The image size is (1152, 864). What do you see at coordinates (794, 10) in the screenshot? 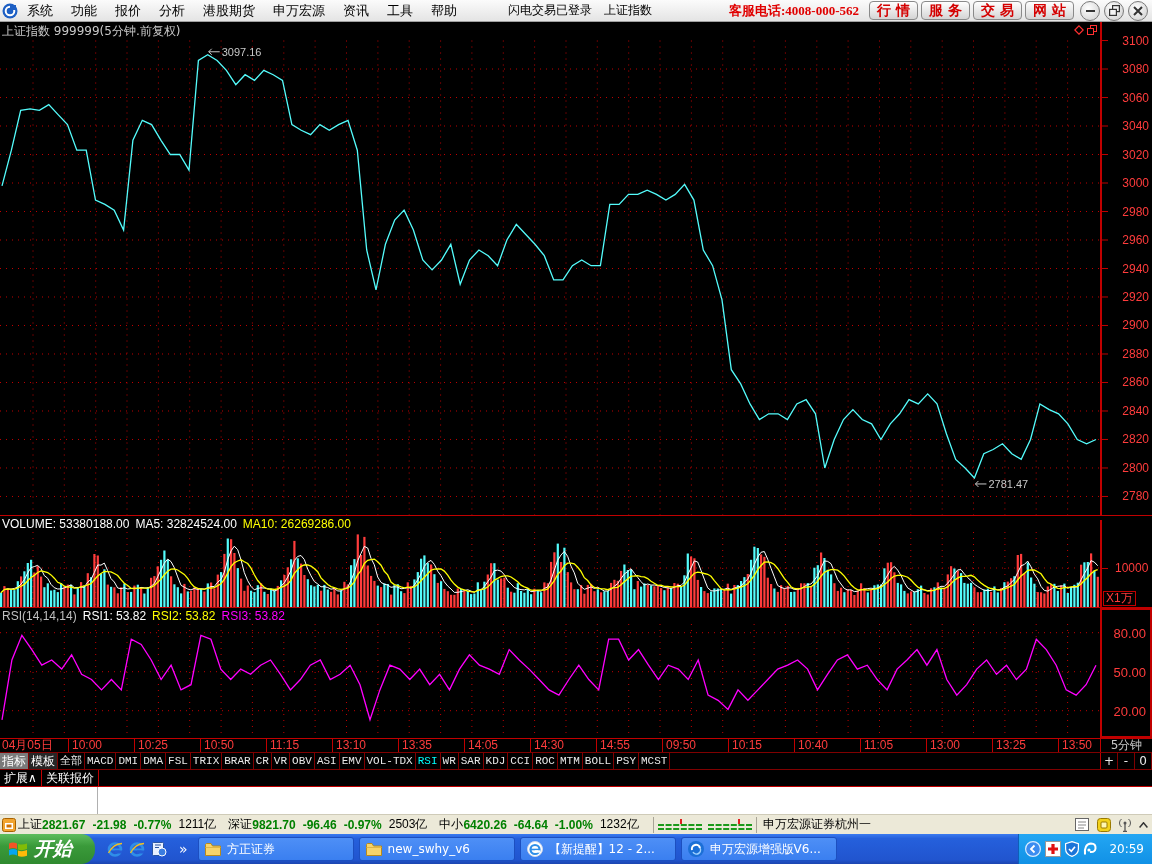
I see `hotline-text: 客服电话:4008-000-562` at bounding box center [794, 10].